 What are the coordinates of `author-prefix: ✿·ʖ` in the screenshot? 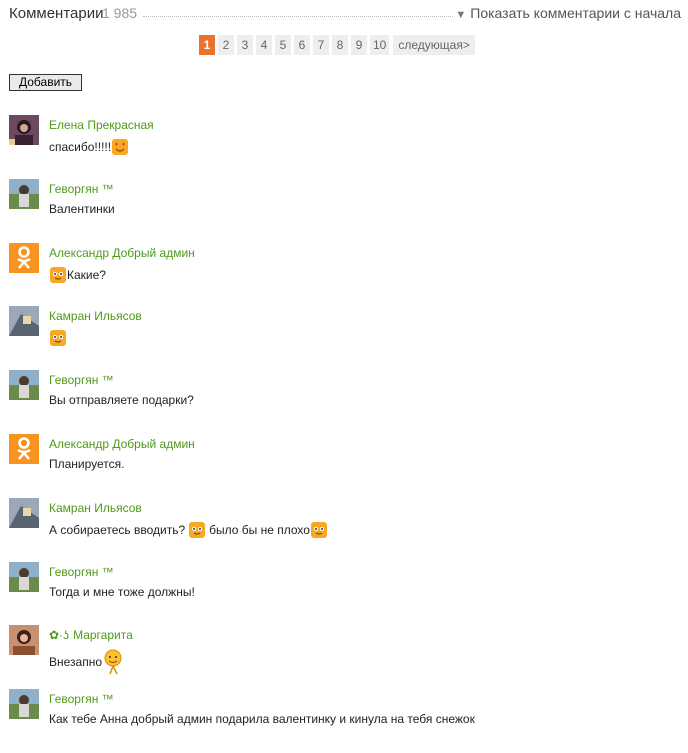 It's located at (59, 635).